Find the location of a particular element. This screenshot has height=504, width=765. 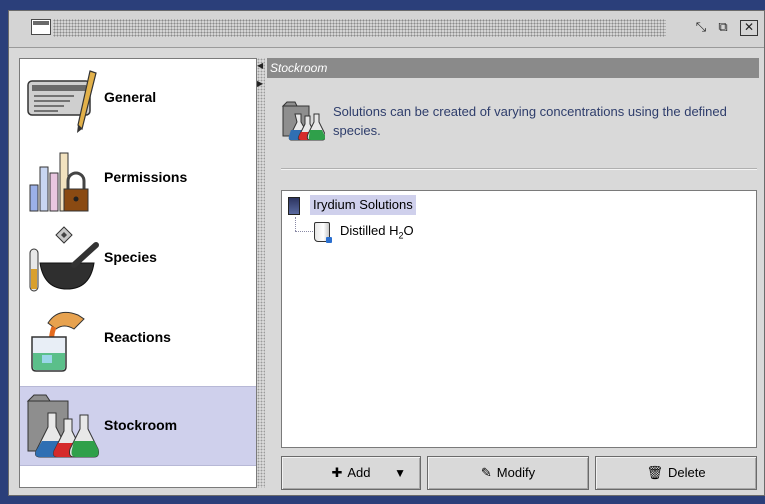

title-bar-grip is located at coordinates (359, 28).